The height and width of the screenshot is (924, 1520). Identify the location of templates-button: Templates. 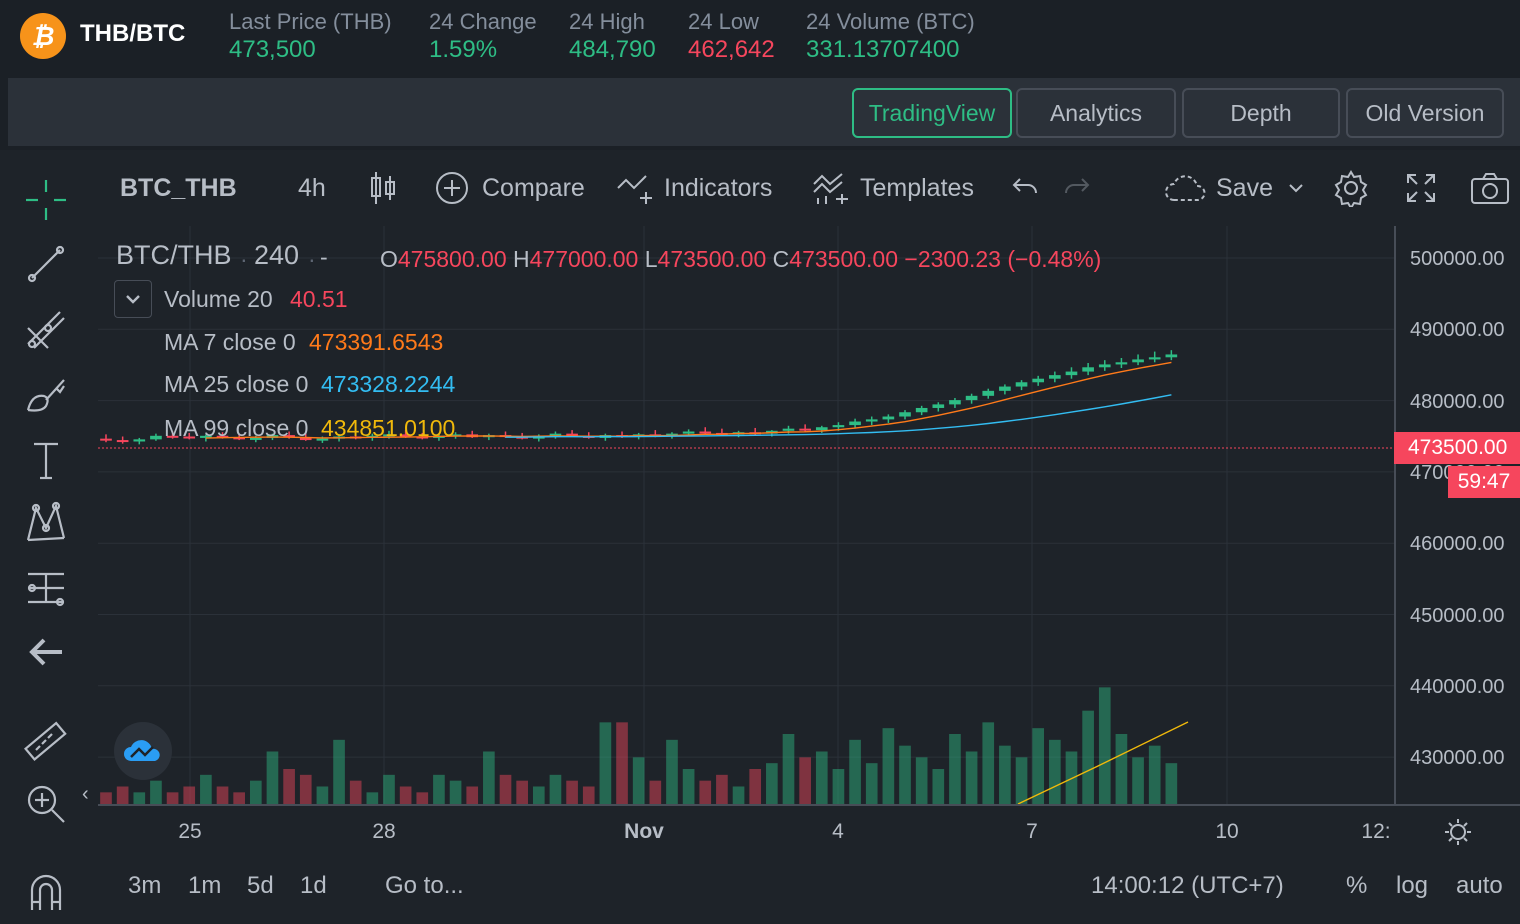
(893, 188).